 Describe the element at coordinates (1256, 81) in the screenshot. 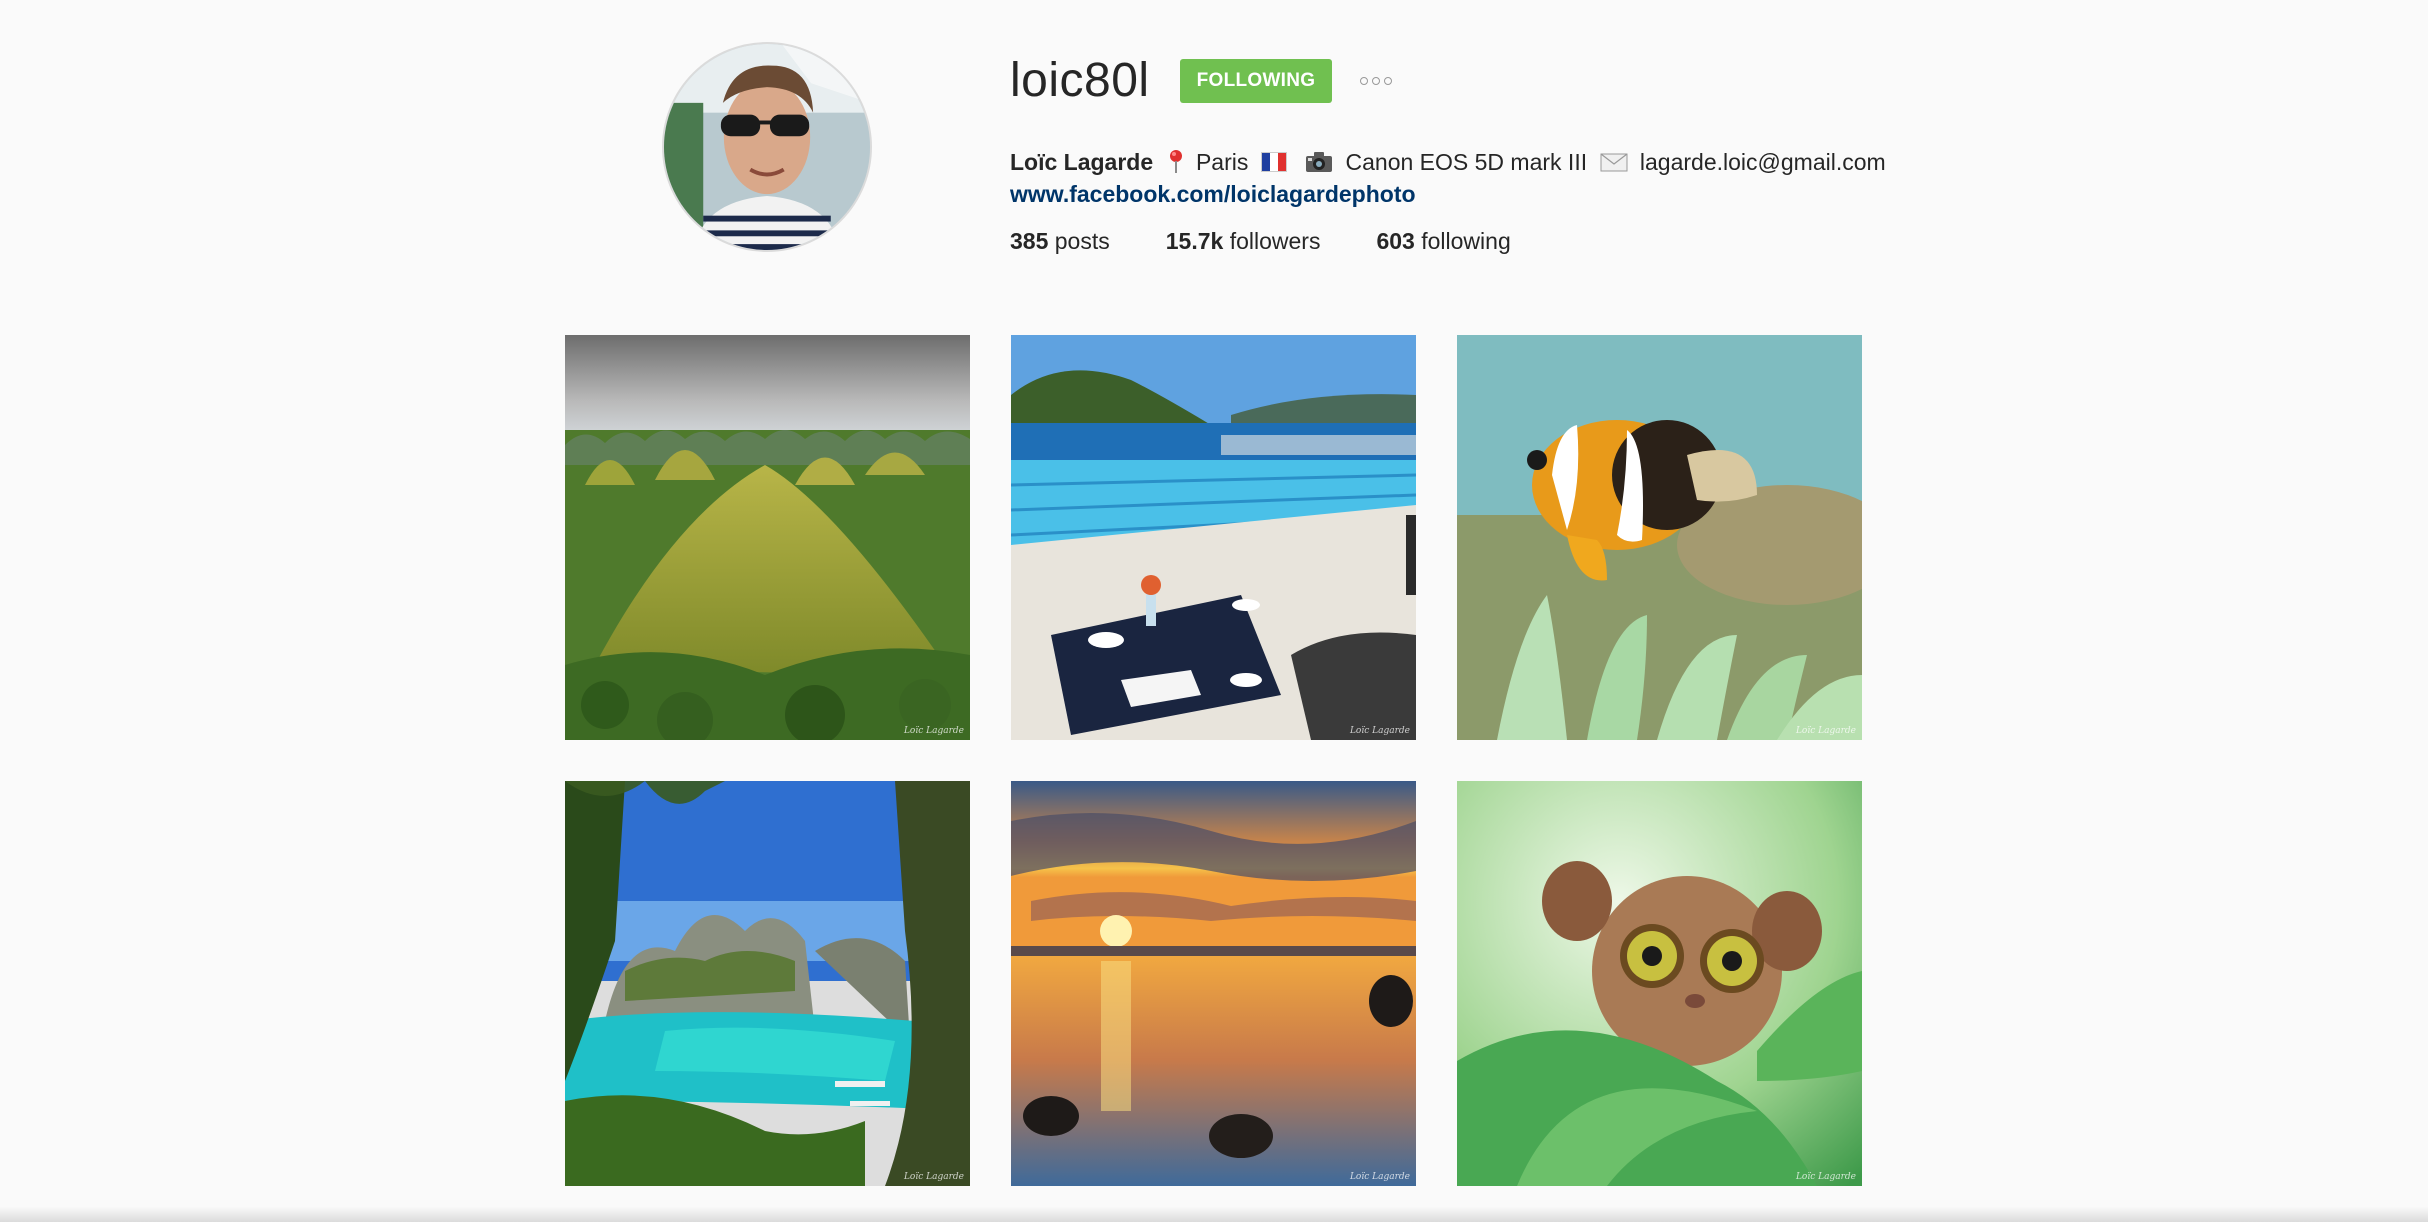

I see `following-button: FOLLOWING` at that location.